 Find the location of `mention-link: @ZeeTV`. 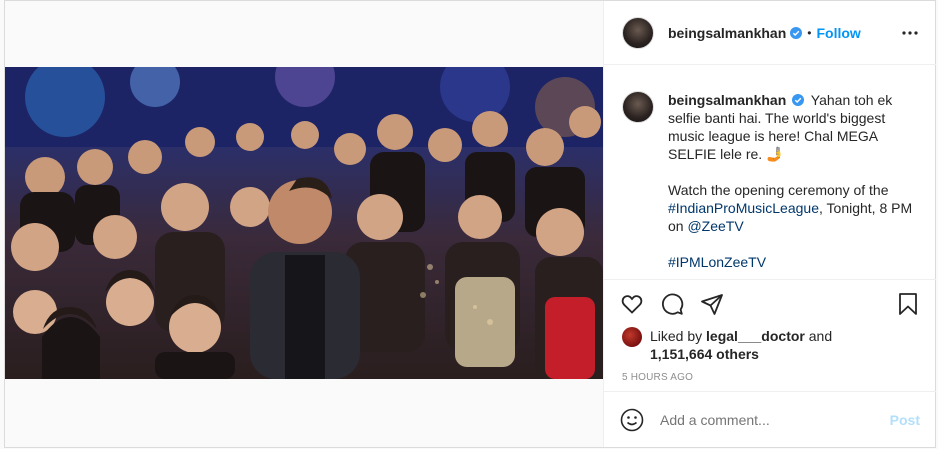

mention-link: @ZeeTV is located at coordinates (715, 226).